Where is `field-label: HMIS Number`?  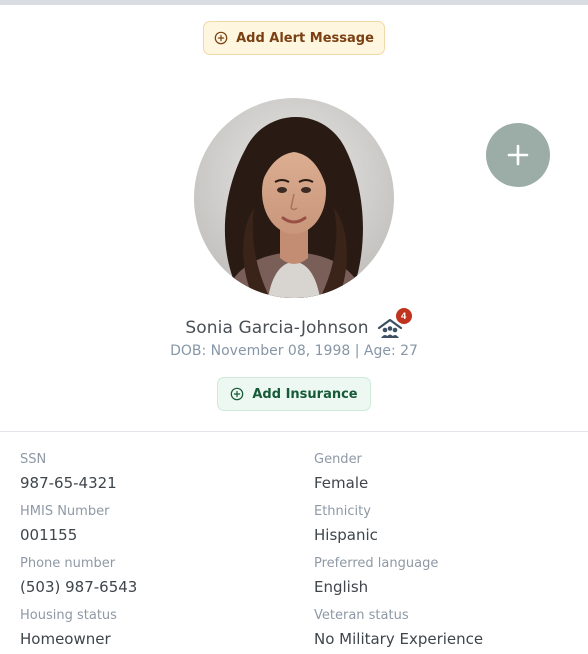
field-label: HMIS Number is located at coordinates (65, 511).